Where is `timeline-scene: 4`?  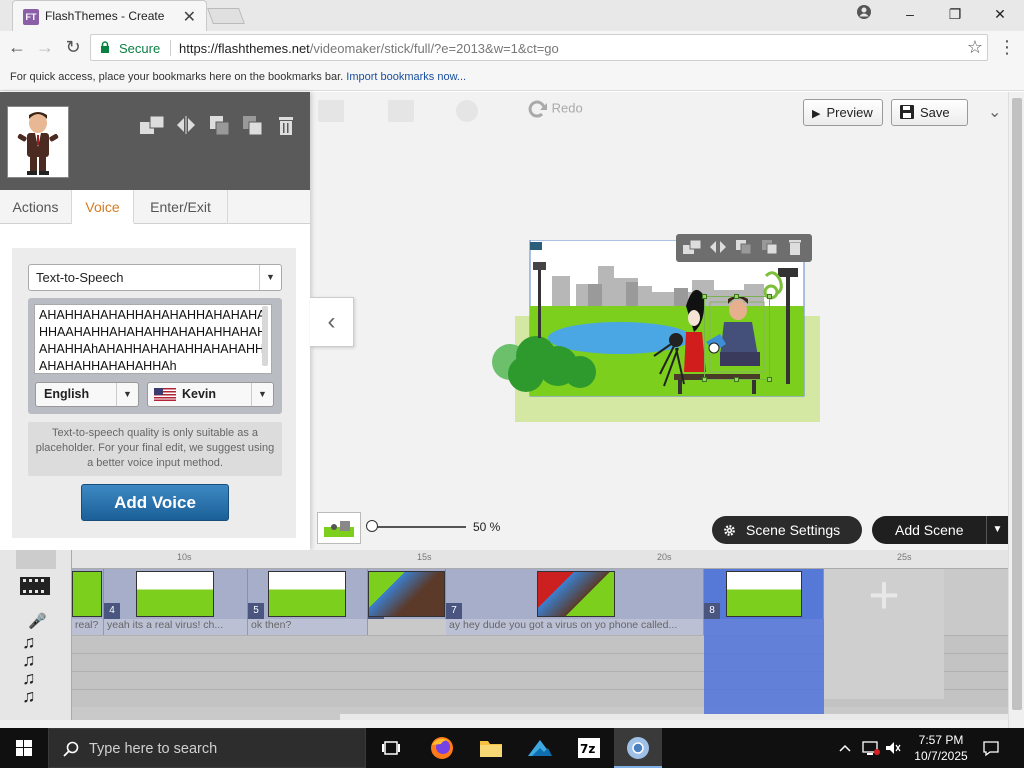
timeline-scene: 4 is located at coordinates (176, 594).